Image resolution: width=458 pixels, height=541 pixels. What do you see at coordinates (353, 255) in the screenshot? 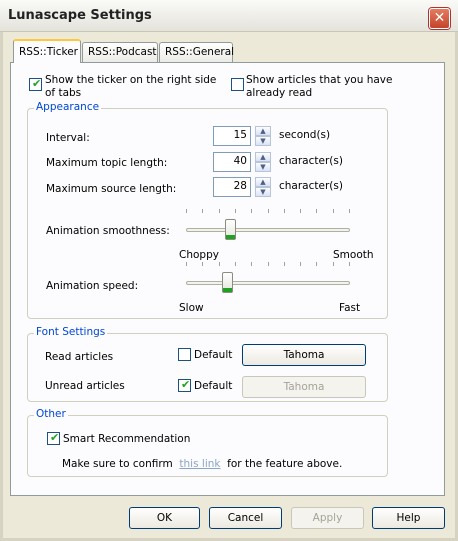
I see `smoothness-max-label: Smooth` at bounding box center [353, 255].